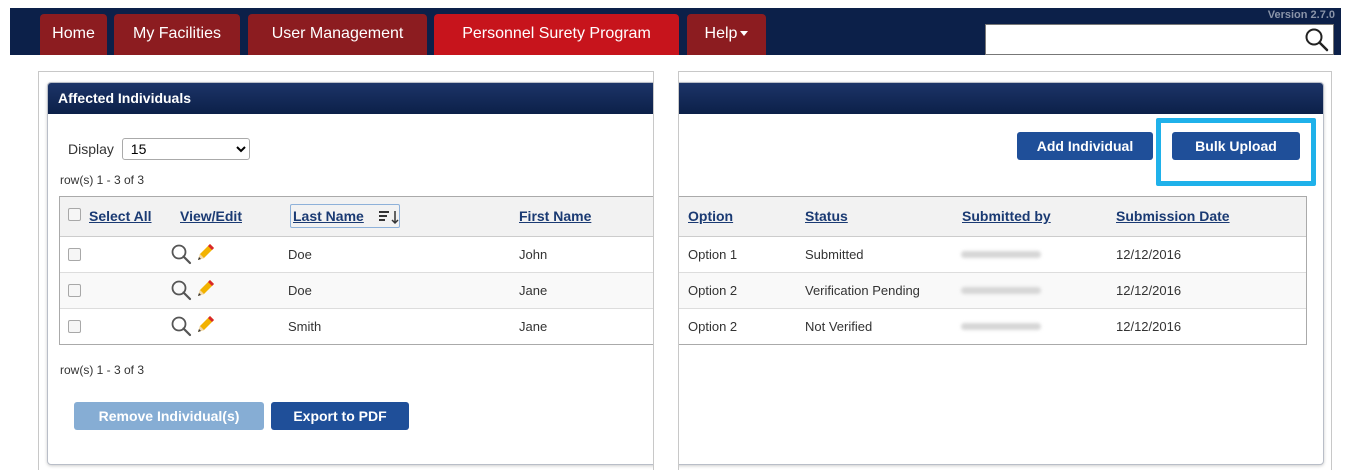  Describe the element at coordinates (211, 216) in the screenshot. I see `header-view-edit: View/Edit` at that location.